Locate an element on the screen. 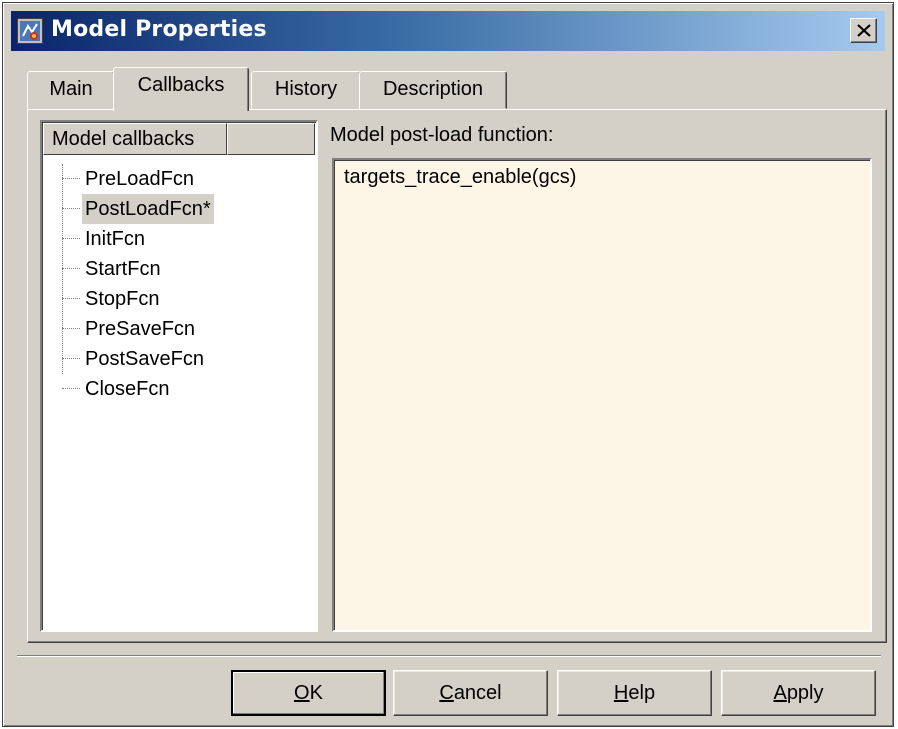 The width and height of the screenshot is (898, 729). tree-item-label: StartFcn is located at coordinates (123, 269).